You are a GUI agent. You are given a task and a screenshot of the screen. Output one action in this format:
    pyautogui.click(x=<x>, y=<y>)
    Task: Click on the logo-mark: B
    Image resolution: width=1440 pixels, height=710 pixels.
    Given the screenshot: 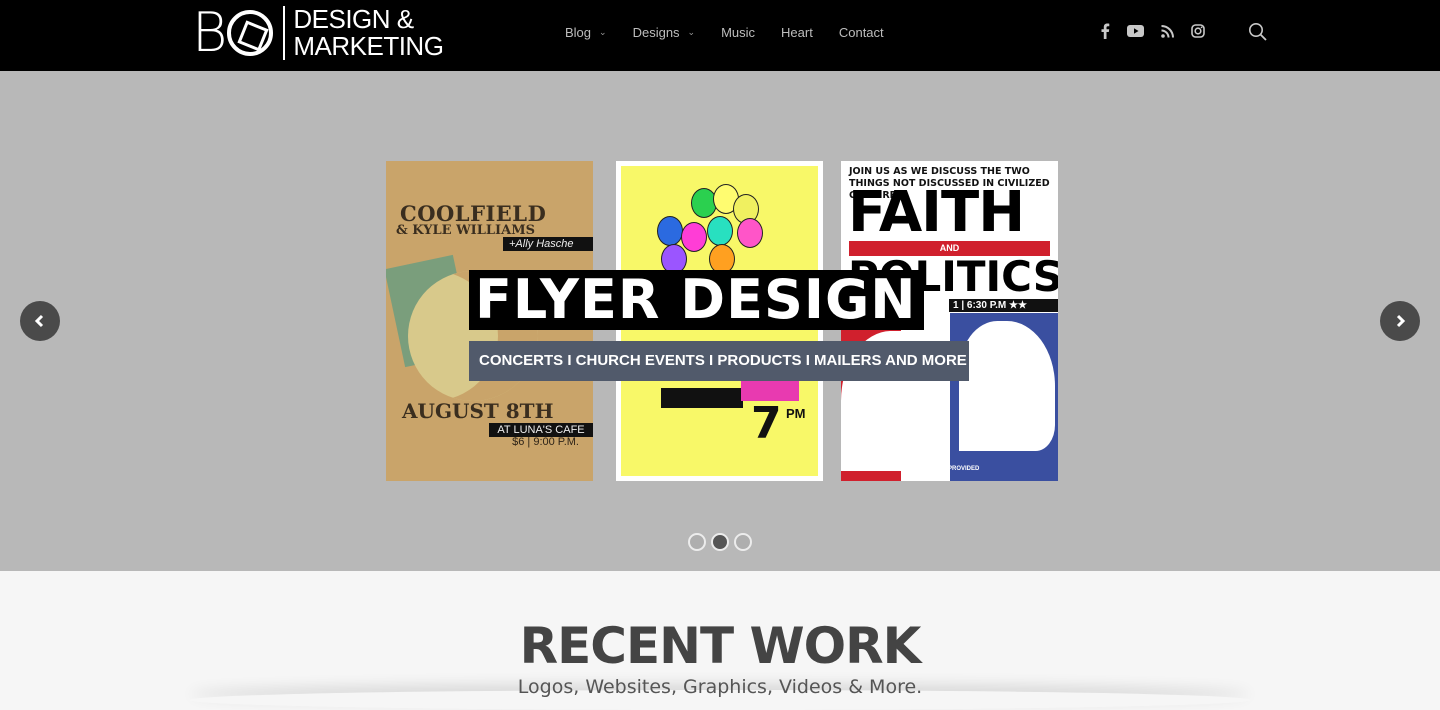 What is the action you would take?
    pyautogui.click(x=233, y=32)
    